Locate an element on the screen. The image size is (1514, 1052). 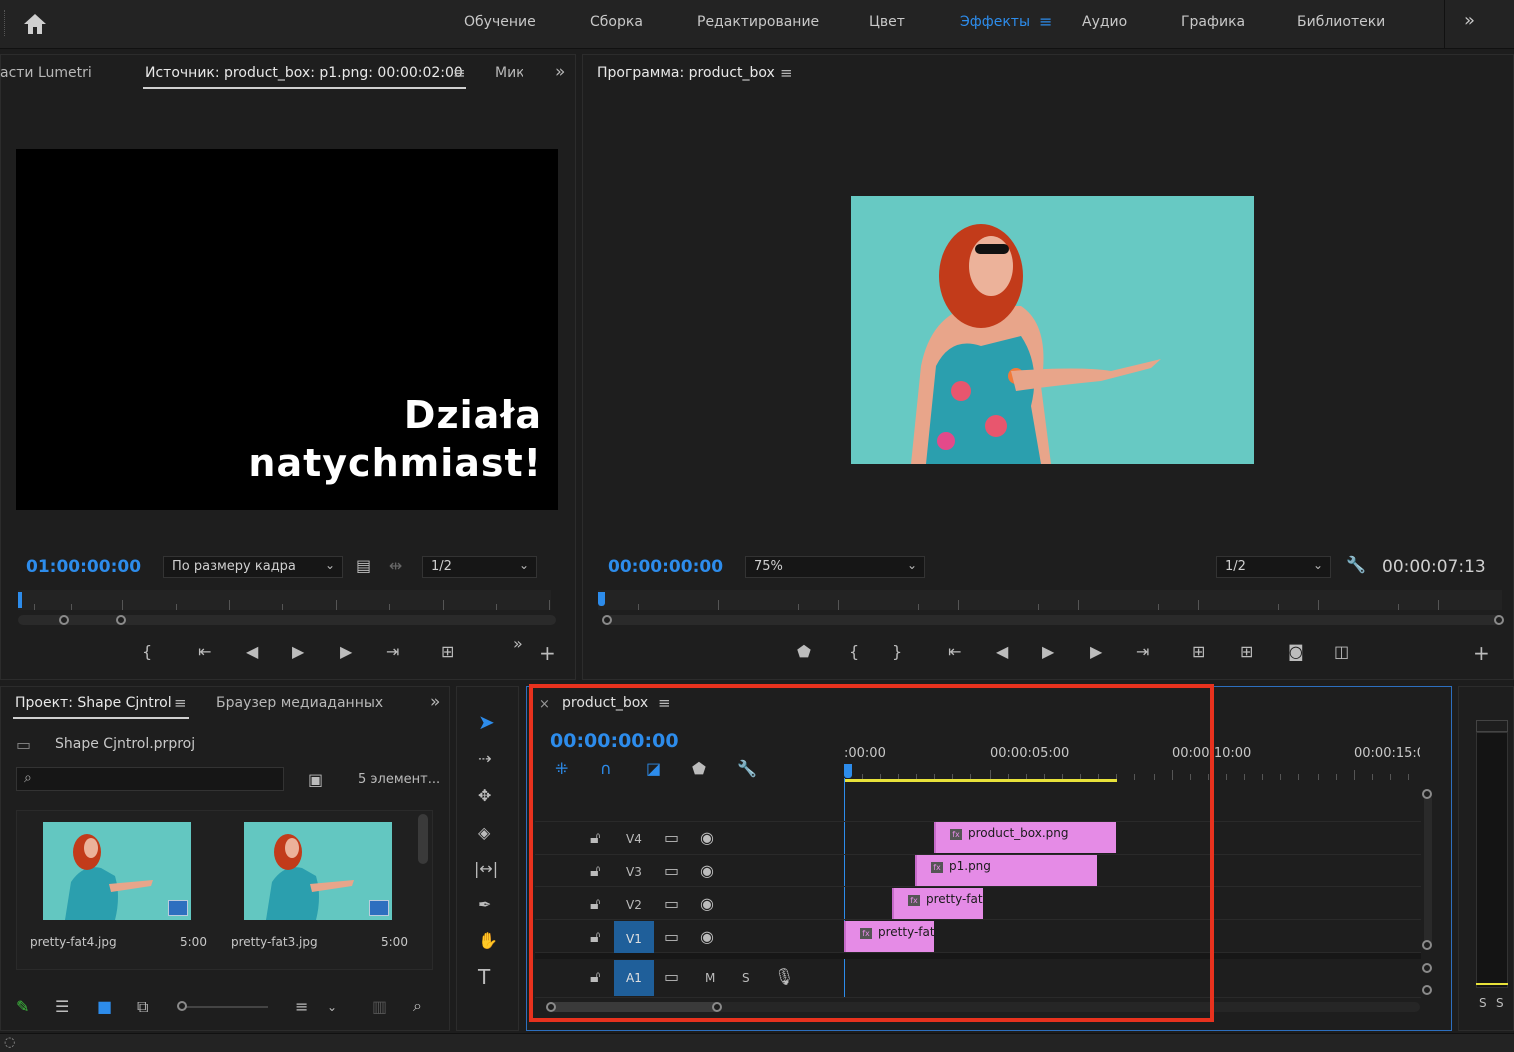
export-frame-icon: ◙ is located at coordinates (1296, 652).